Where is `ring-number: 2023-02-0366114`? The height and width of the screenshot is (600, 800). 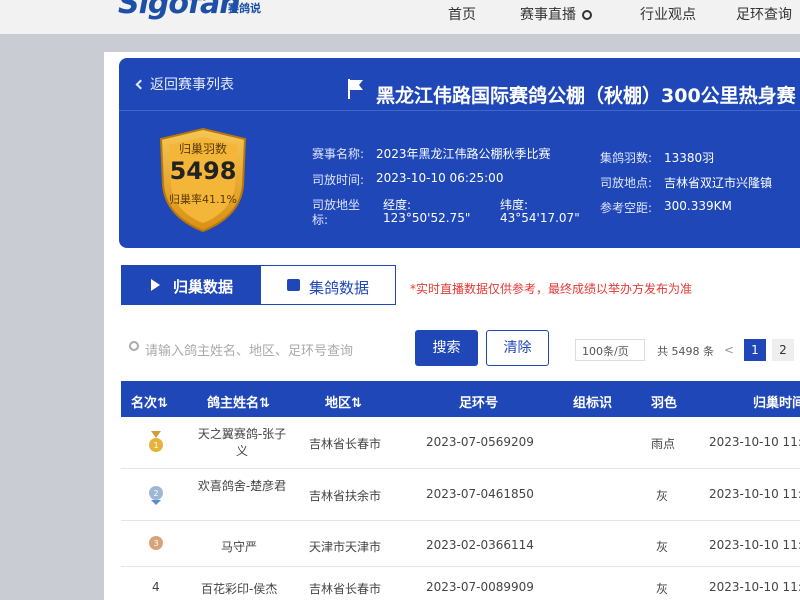 ring-number: 2023-02-0366114 is located at coordinates (480, 545).